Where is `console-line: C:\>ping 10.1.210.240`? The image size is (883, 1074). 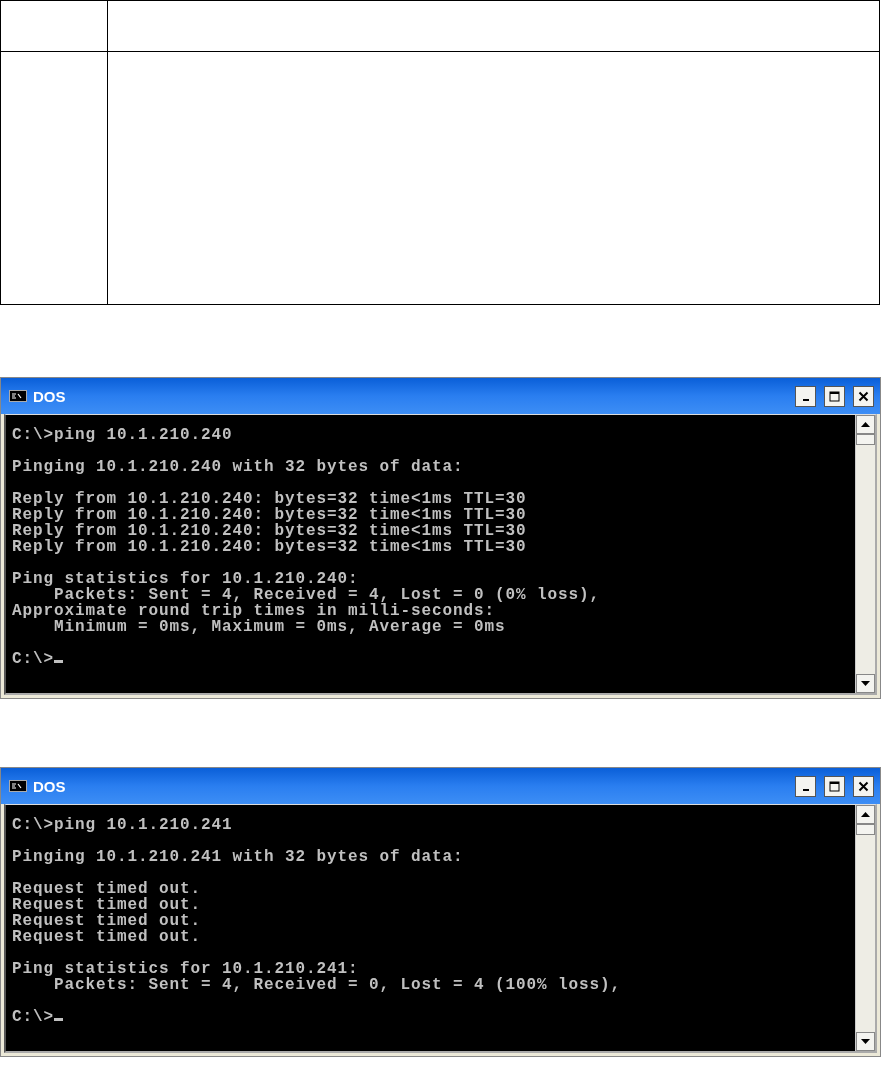 console-line: C:\>ping 10.1.210.240 is located at coordinates (122, 435).